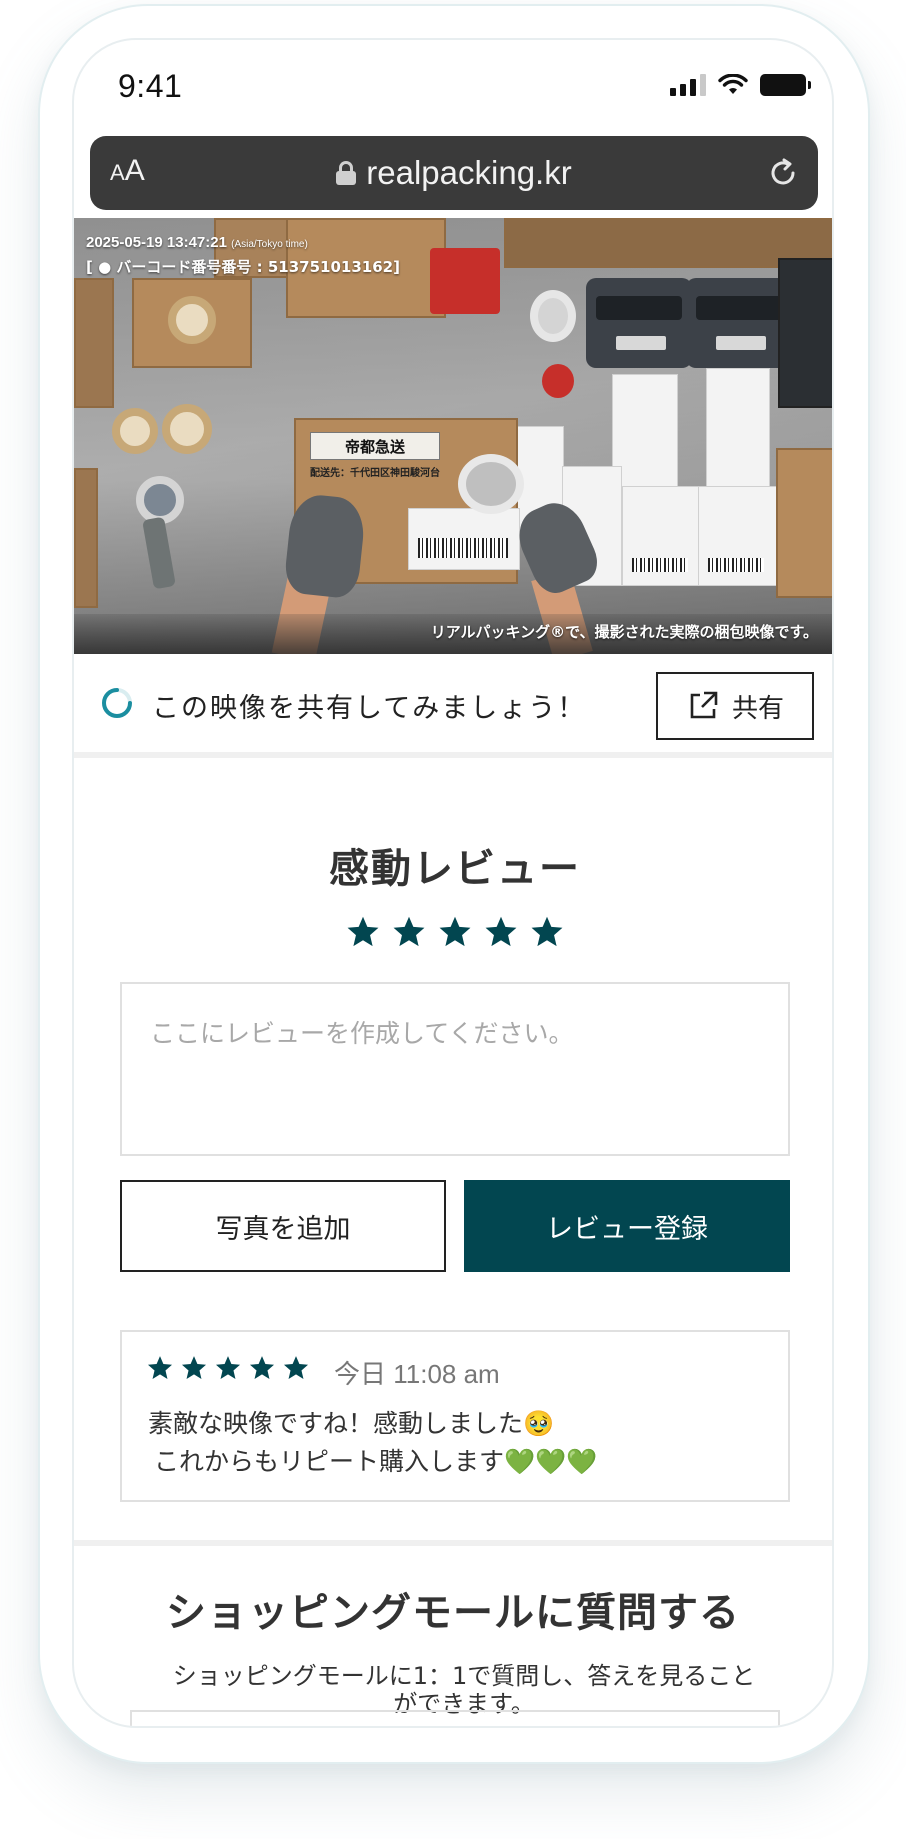 The image size is (906, 1839). What do you see at coordinates (455, 869) in the screenshot?
I see `review-title: 感動レビュー` at bounding box center [455, 869].